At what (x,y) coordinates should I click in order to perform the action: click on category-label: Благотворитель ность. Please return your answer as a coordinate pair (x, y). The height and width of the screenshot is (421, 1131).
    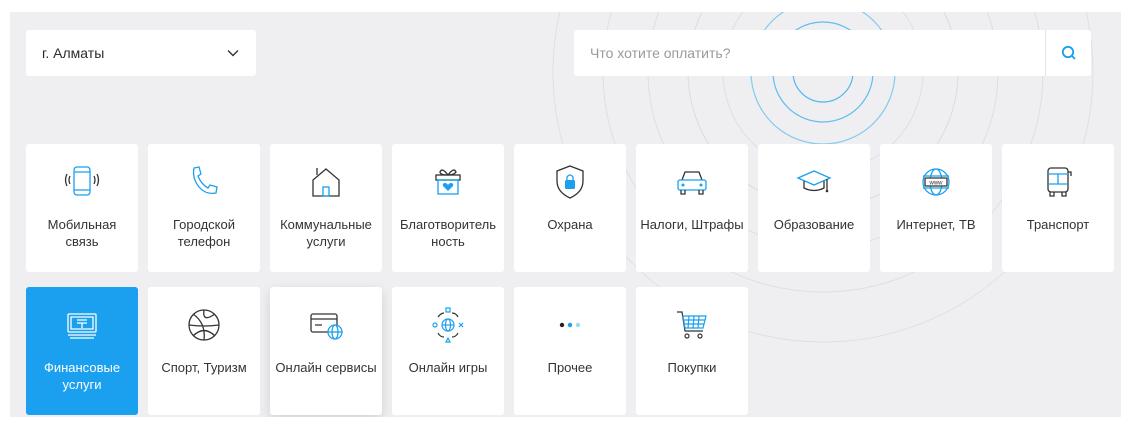
    Looking at the image, I should click on (447, 233).